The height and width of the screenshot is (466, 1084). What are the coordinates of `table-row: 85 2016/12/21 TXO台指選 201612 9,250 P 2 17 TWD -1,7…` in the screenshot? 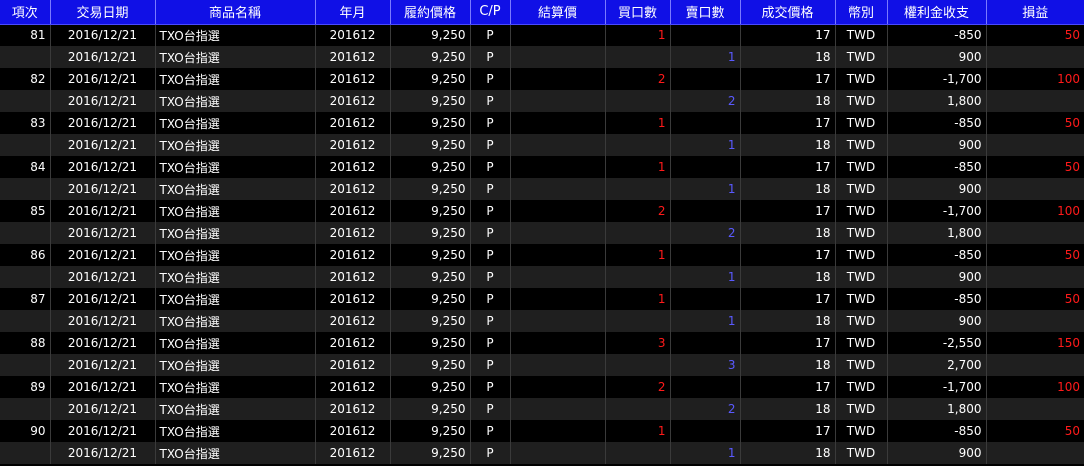 It's located at (542, 211).